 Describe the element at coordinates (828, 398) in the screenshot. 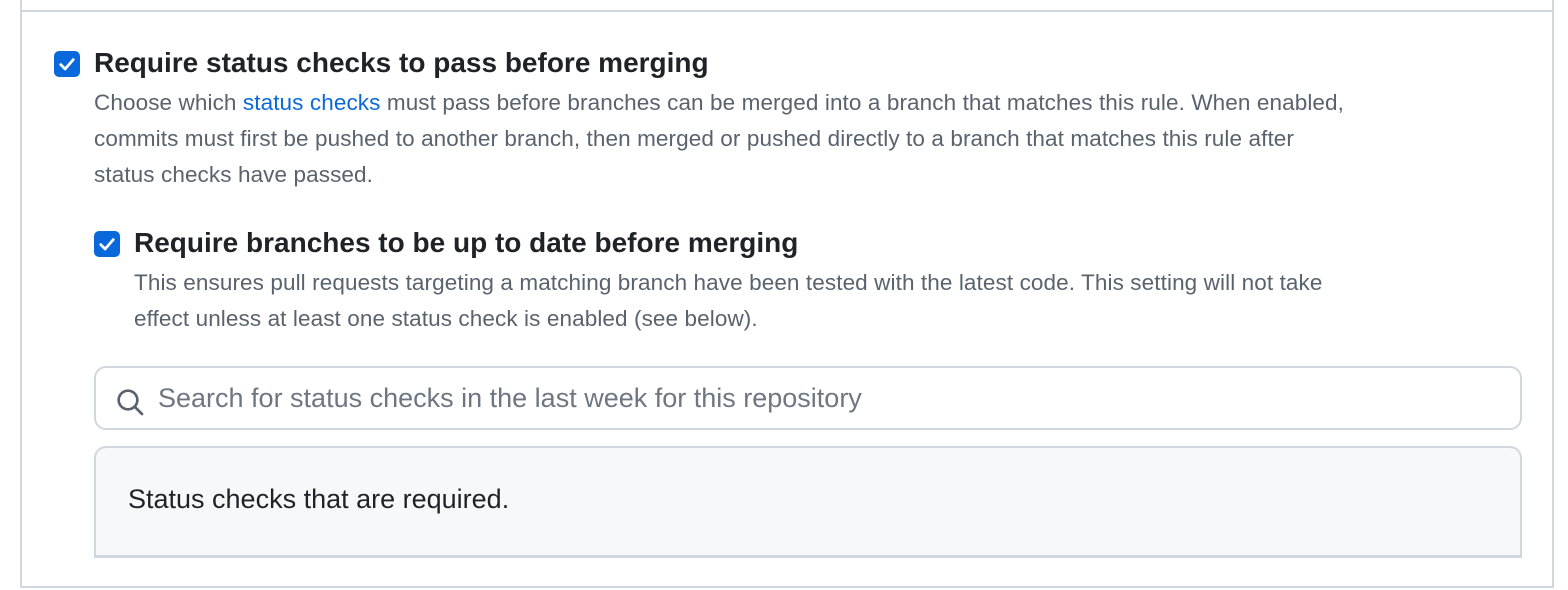

I see `search-input` at that location.